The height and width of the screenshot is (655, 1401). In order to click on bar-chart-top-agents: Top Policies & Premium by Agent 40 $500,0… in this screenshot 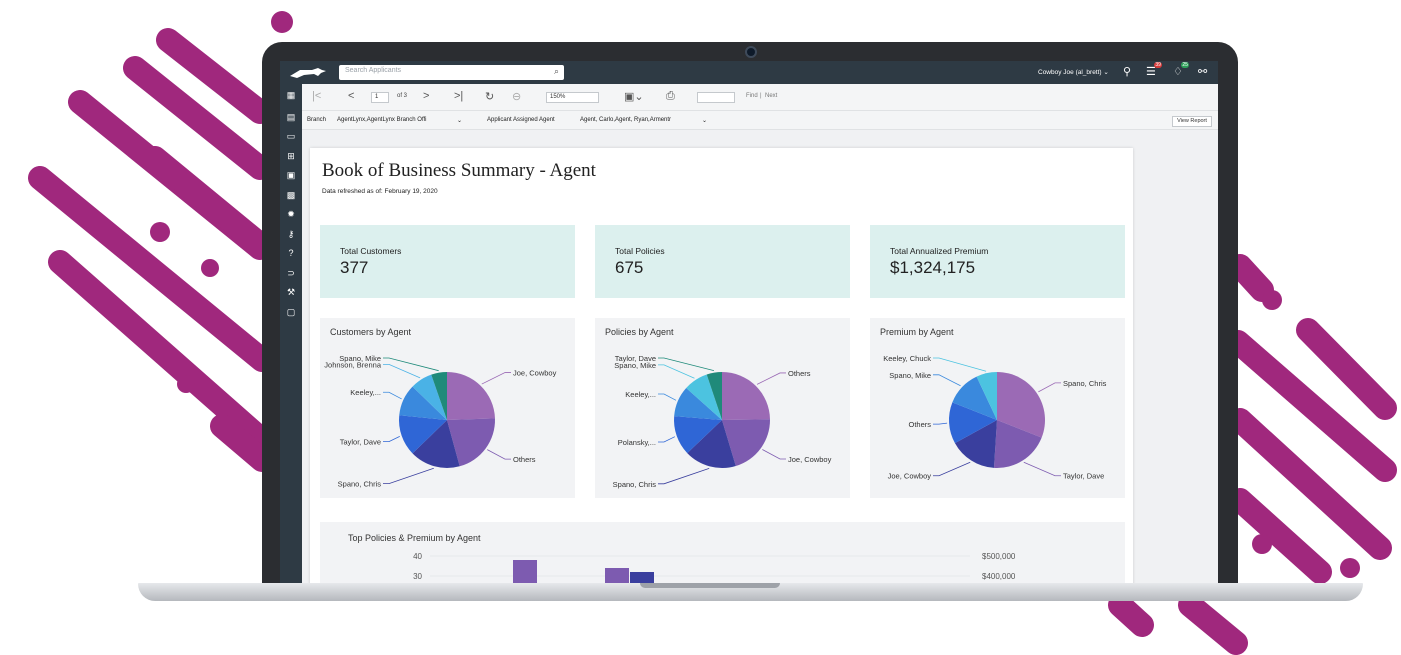, I will do `click(722, 554)`.